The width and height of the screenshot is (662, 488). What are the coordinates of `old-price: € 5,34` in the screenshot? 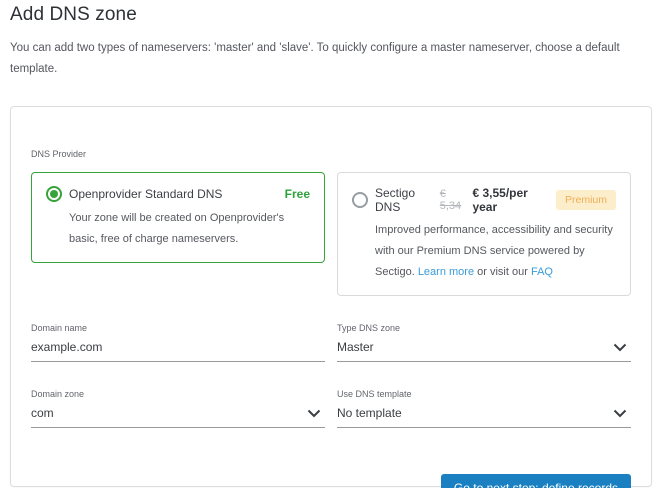 It's located at (450, 200).